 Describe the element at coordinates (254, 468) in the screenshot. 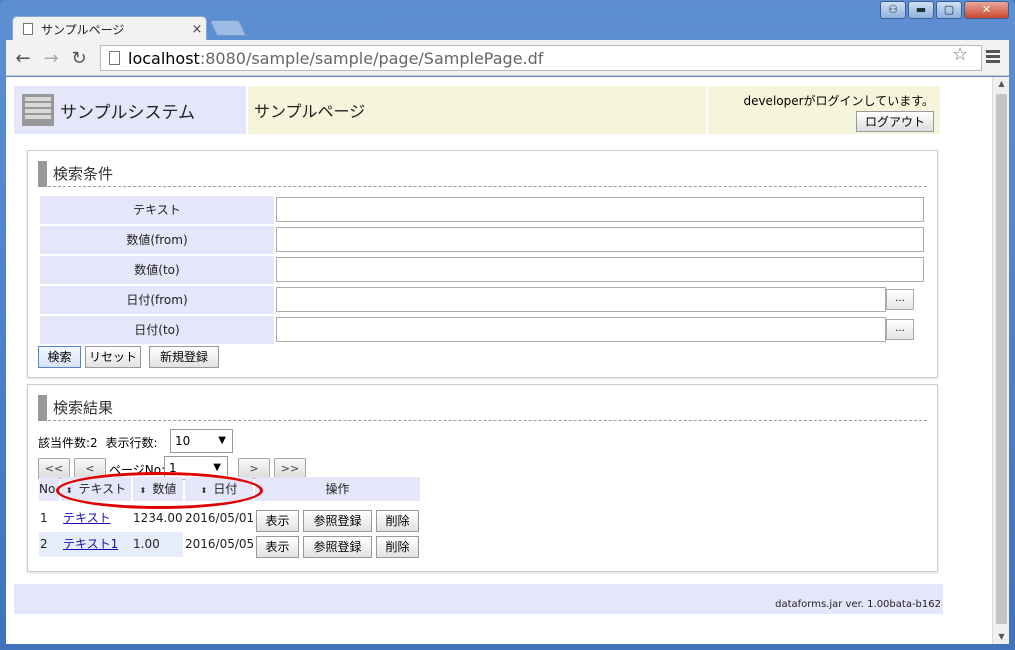

I see `next-page-button: >` at that location.